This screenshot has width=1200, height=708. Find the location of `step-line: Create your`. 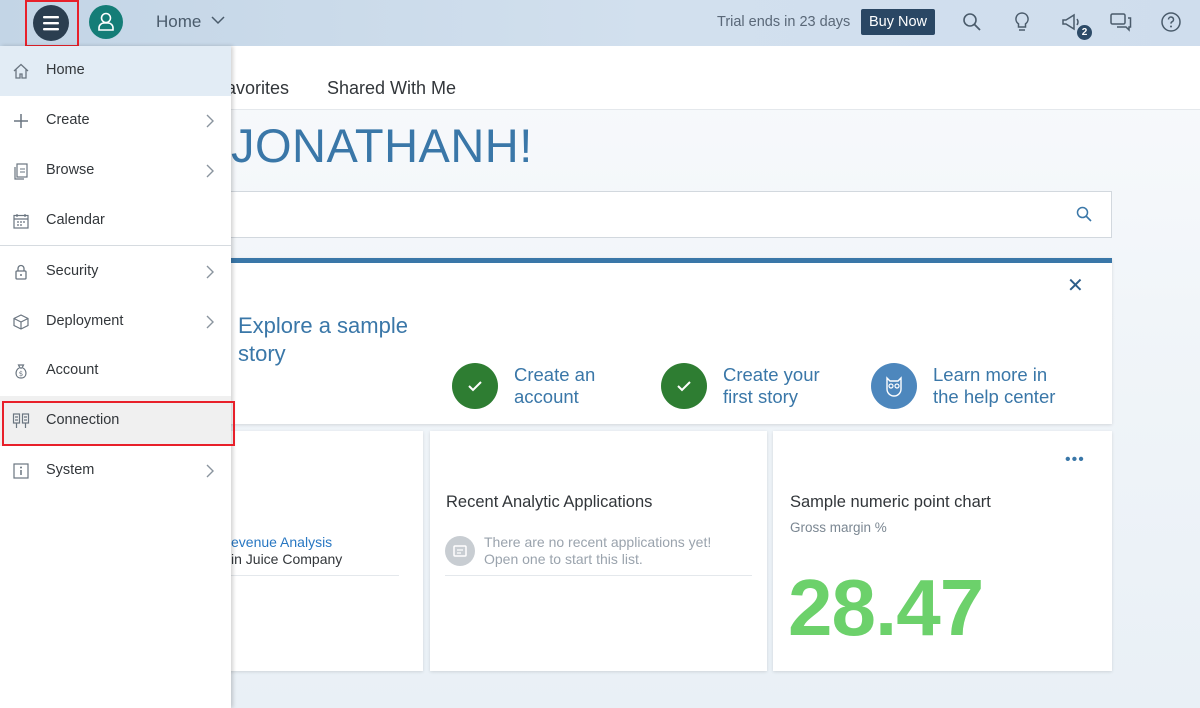

step-line: Create your is located at coordinates (771, 374).